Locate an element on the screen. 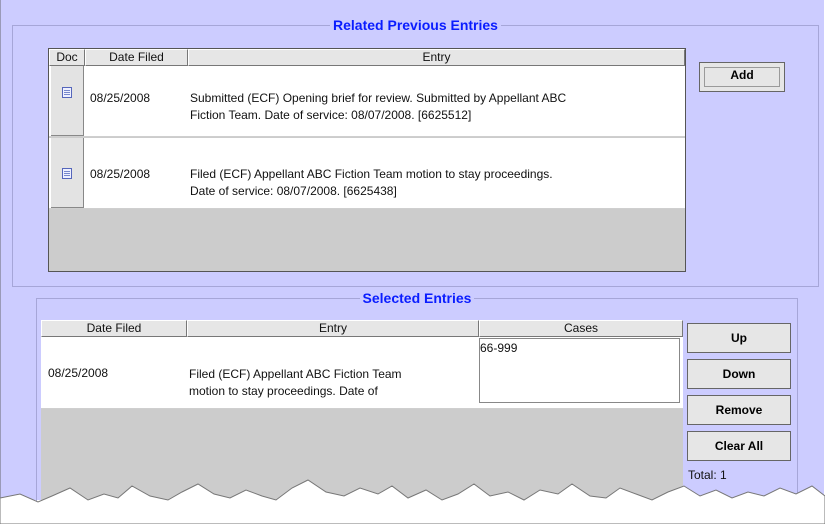  cases-value: 66-999 is located at coordinates (499, 348).